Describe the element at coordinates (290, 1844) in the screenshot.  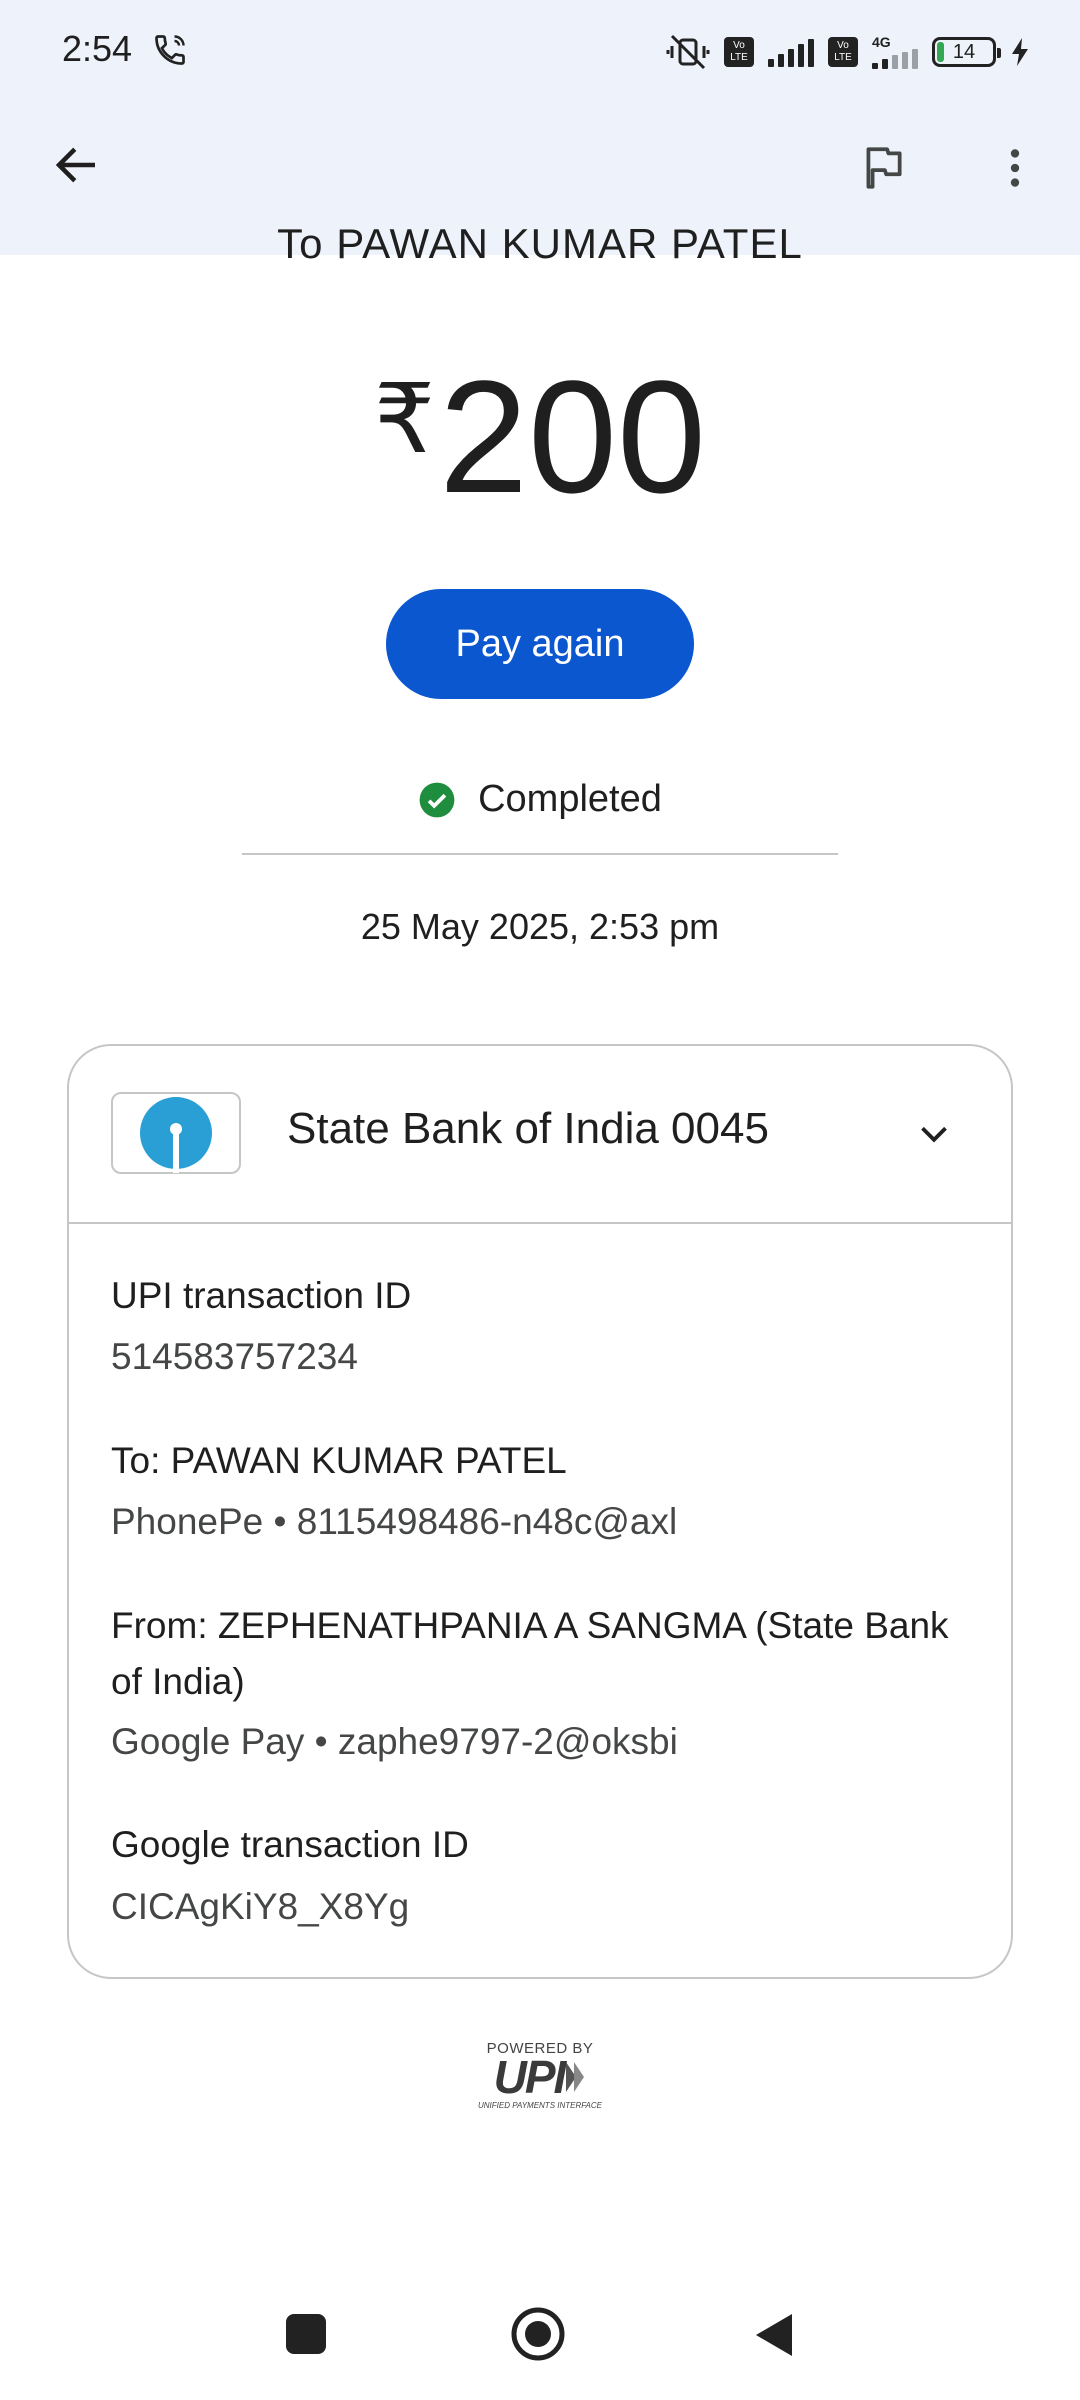
I see `google-transaction-id-label: Google transaction ID` at that location.